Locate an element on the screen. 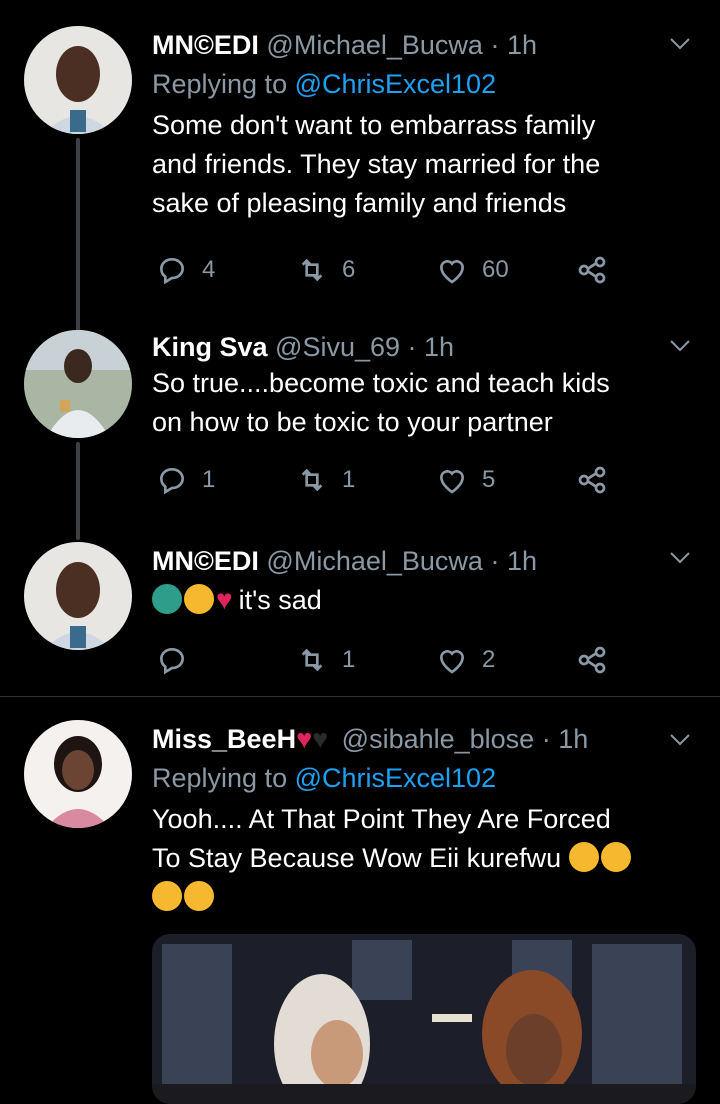 This screenshot has height=1104, width=720. like-count: 5 is located at coordinates (489, 479).